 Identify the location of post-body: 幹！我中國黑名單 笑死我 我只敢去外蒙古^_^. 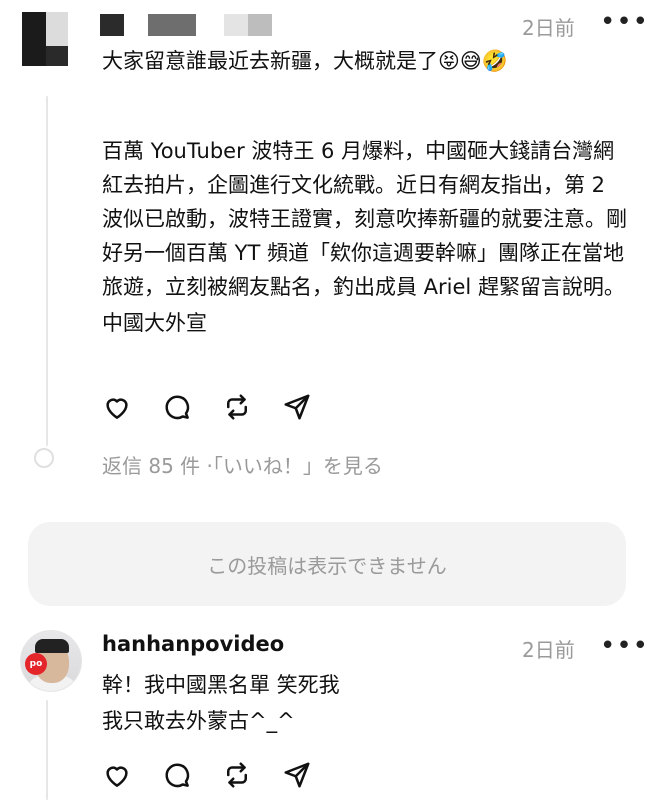
(367, 703).